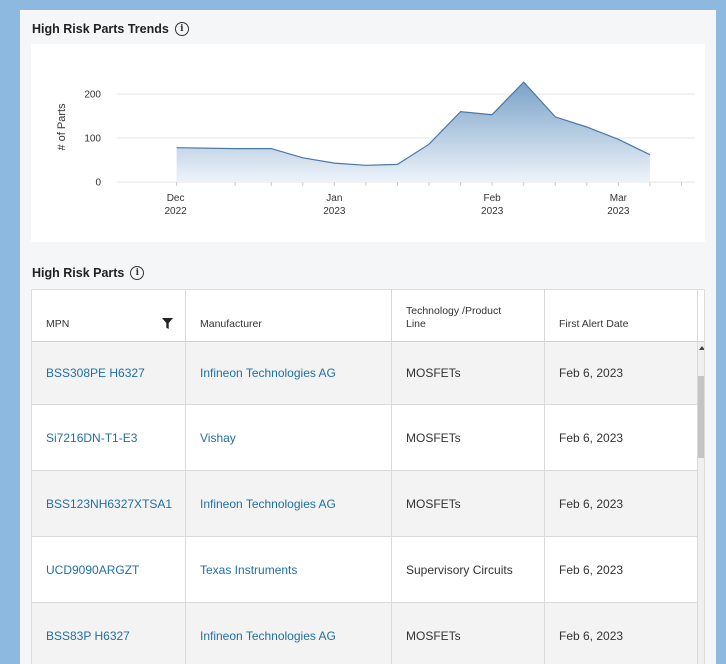 This screenshot has height=664, width=726. Describe the element at coordinates (176, 198) in the screenshot. I see `x-tick-label-month: Dec` at that location.